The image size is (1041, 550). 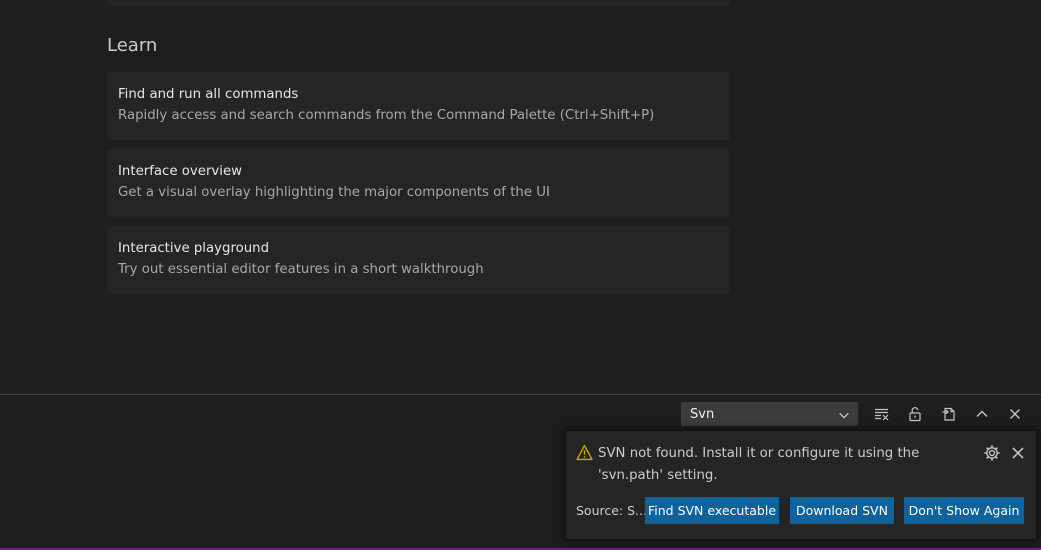 I want to click on previous-card-edge, so click(x=418, y=3).